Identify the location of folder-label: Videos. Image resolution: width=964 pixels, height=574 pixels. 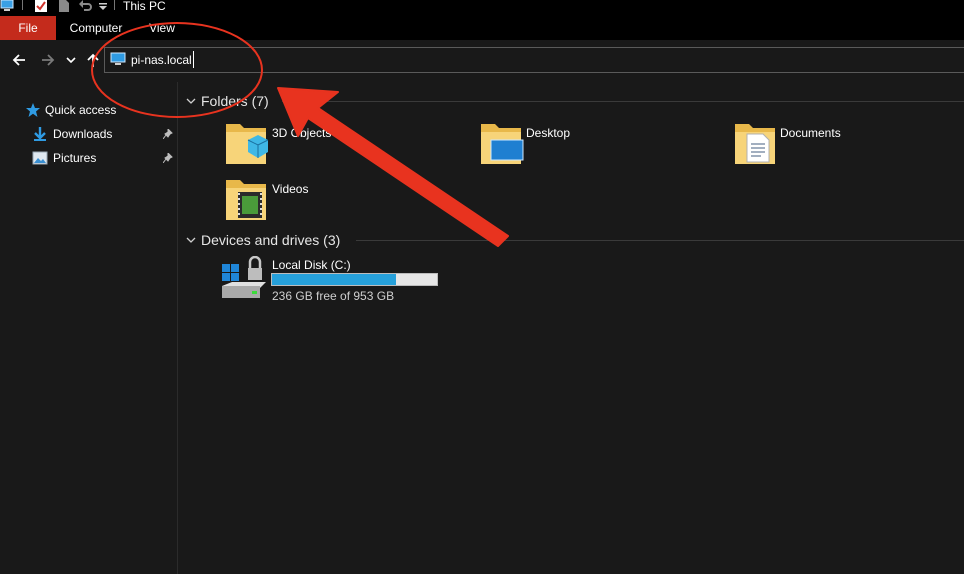
(290, 189).